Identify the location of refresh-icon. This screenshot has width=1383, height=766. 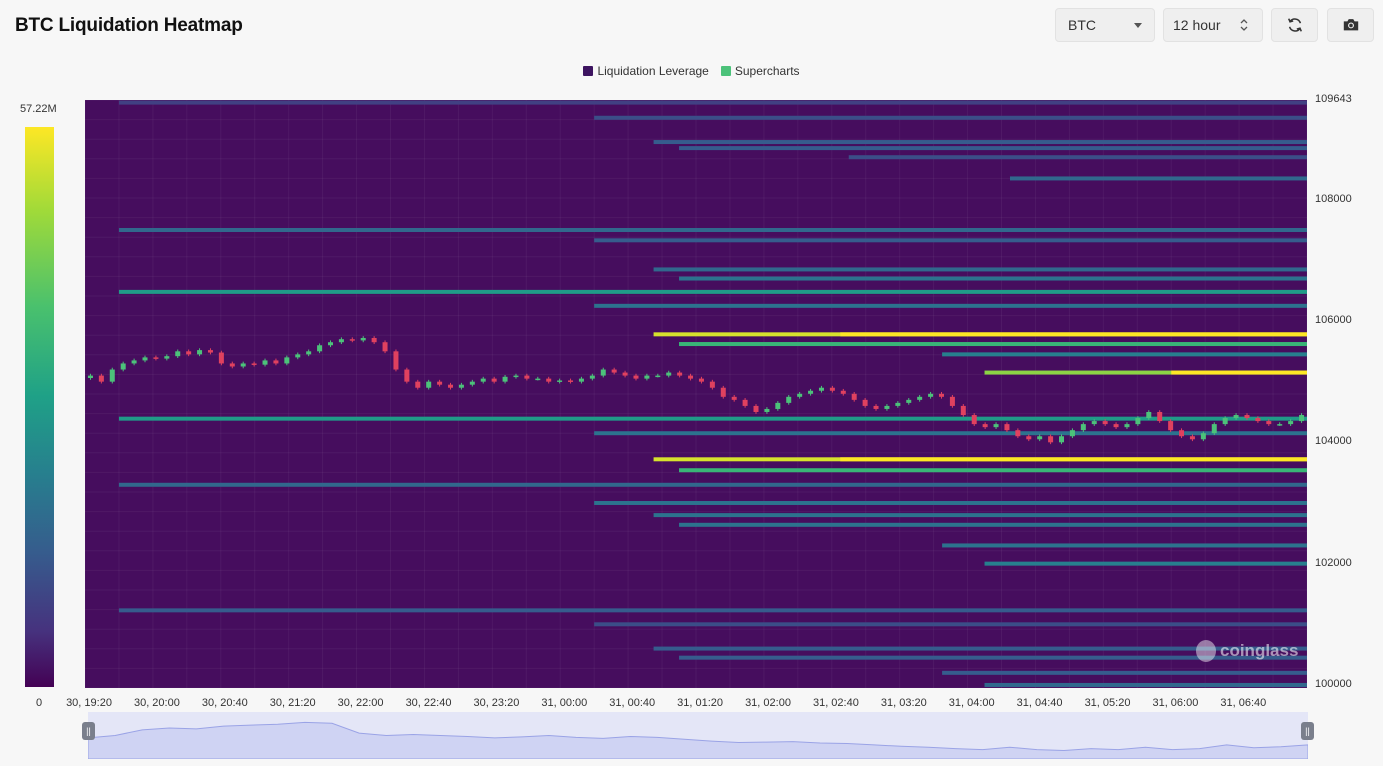
(1294, 25).